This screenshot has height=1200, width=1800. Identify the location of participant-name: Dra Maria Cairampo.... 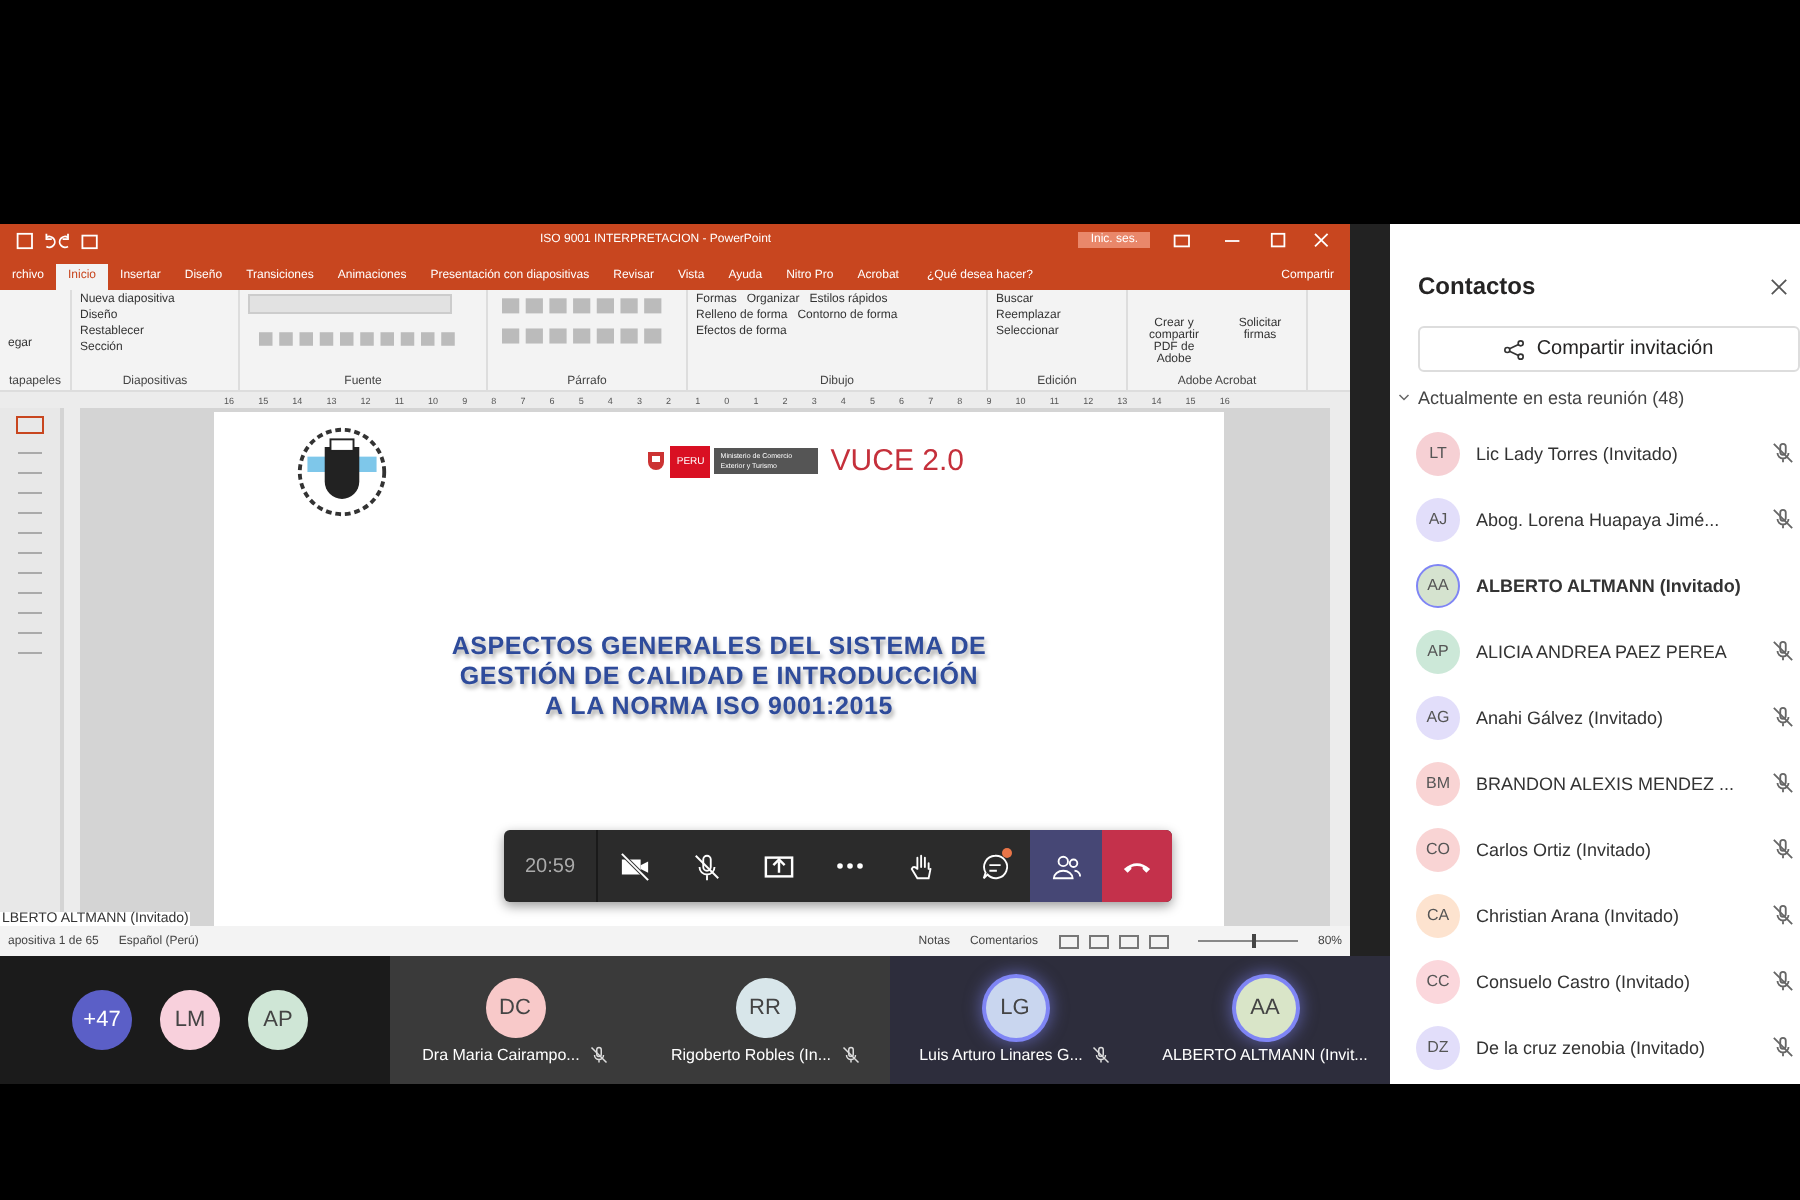
(501, 1054).